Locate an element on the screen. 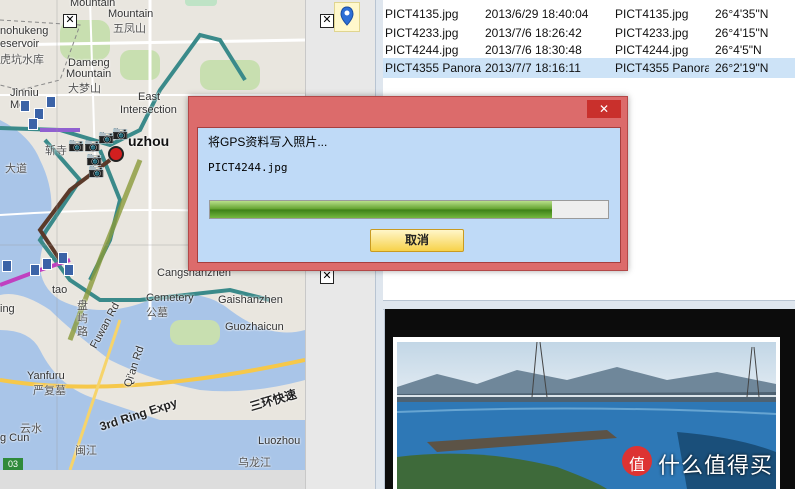 The height and width of the screenshot is (489, 795). pin-tool-button is located at coordinates (347, 17).